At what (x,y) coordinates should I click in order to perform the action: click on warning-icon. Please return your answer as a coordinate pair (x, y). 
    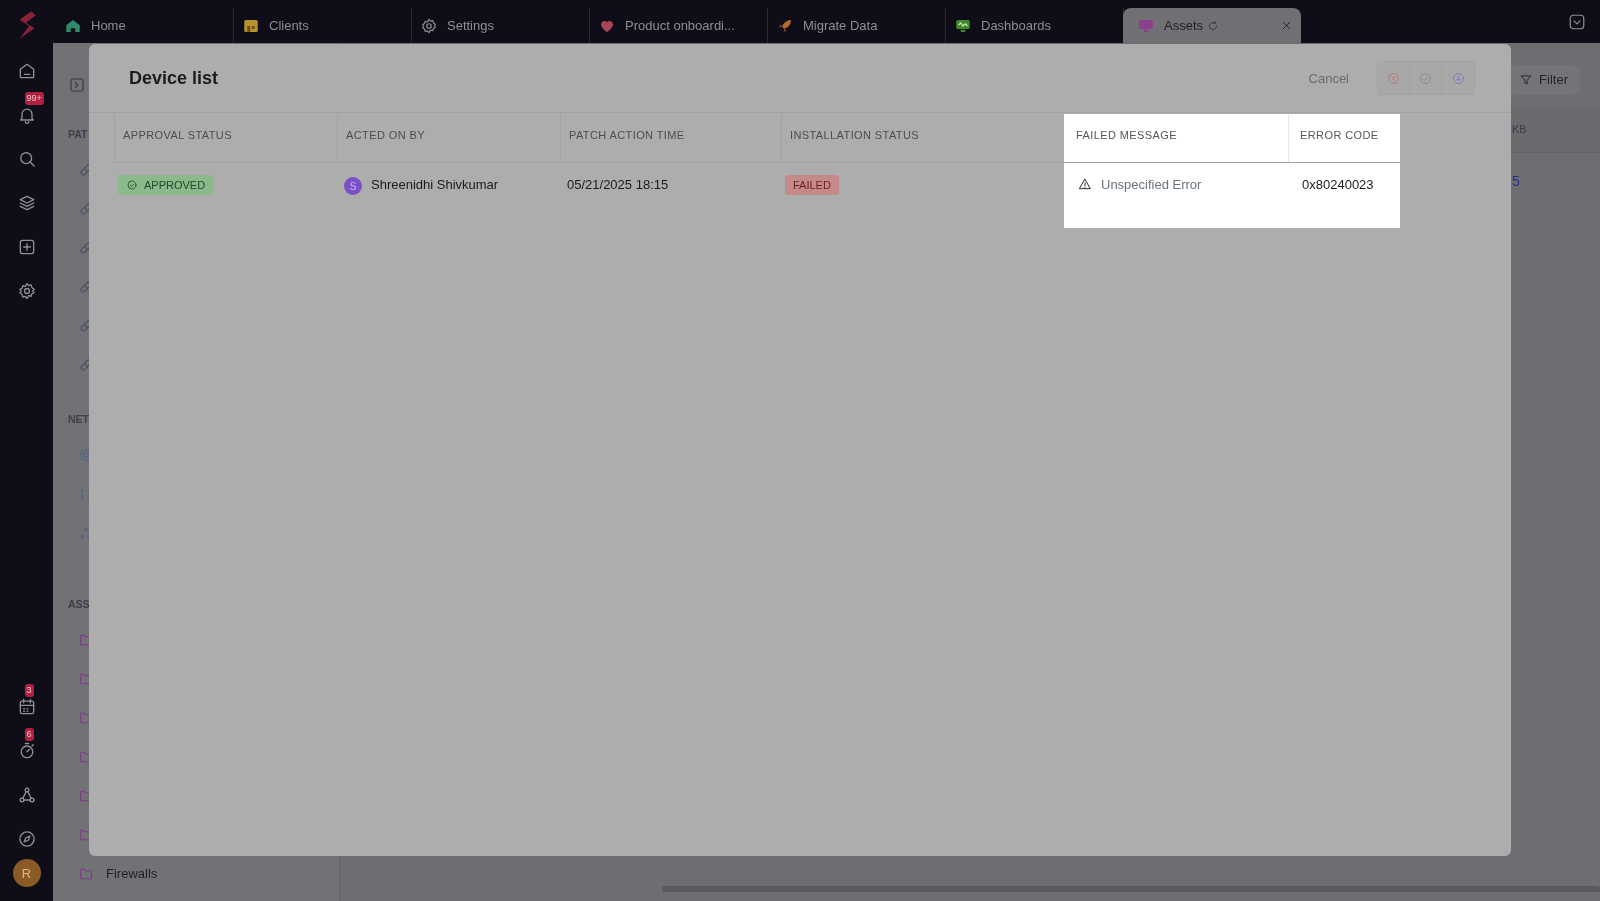
    Looking at the image, I should click on (1085, 184).